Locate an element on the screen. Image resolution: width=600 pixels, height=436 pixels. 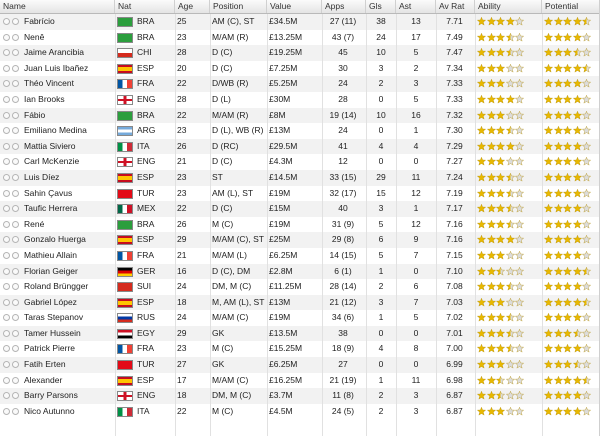
column-header-name: Name is located at coordinates (57, 6).